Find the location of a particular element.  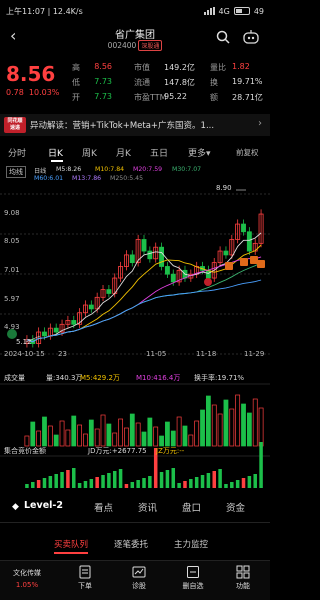

adjust-toggle: 前复权 is located at coordinates (247, 152).